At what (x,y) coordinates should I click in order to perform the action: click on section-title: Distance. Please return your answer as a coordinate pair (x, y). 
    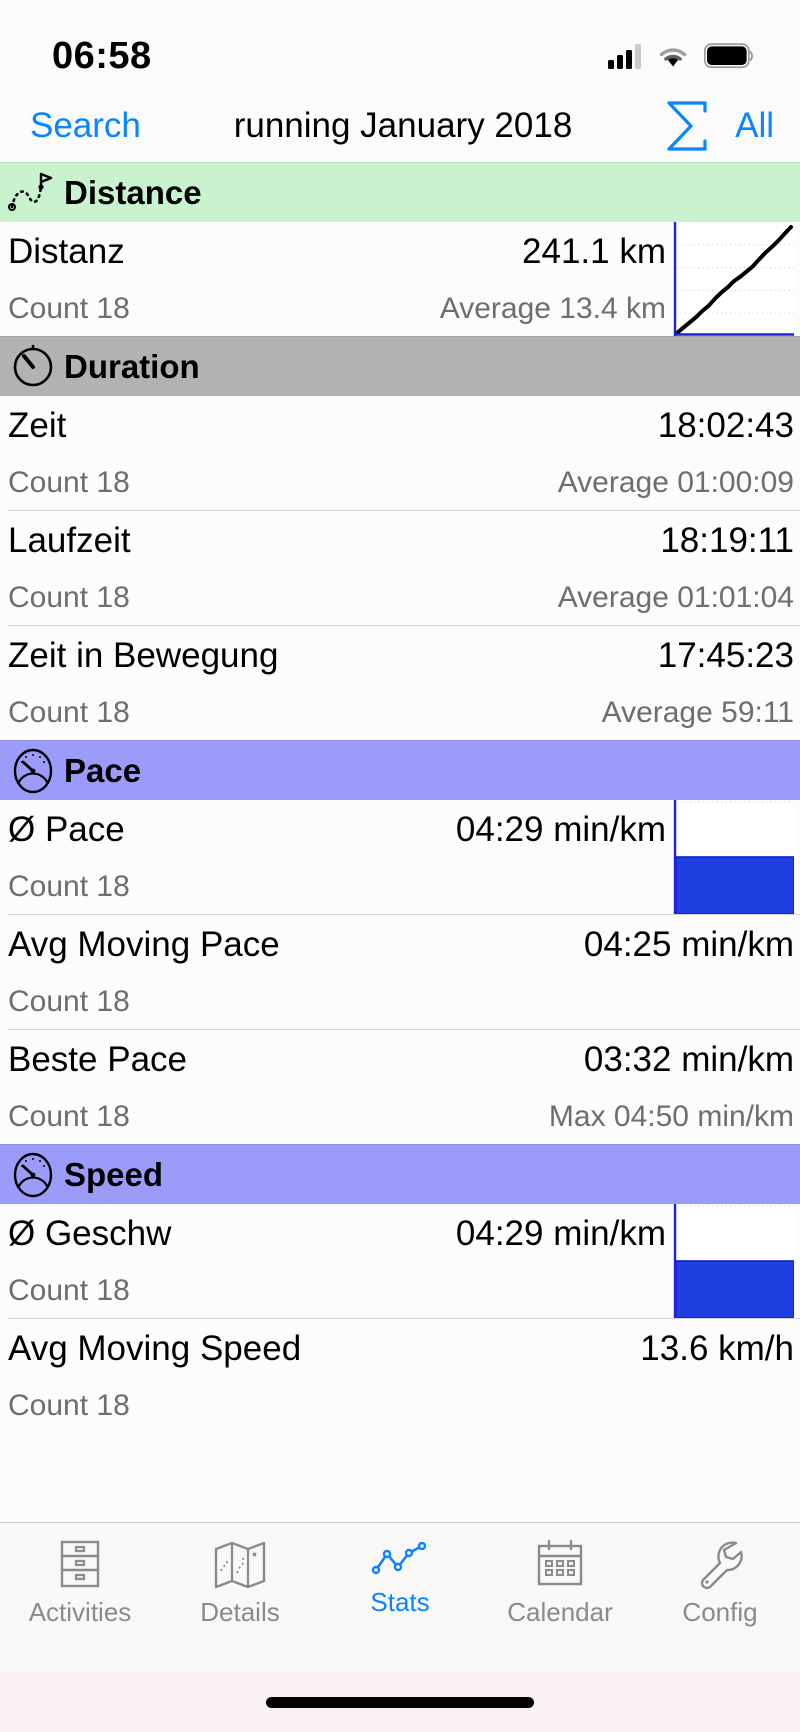
    Looking at the image, I should click on (133, 192).